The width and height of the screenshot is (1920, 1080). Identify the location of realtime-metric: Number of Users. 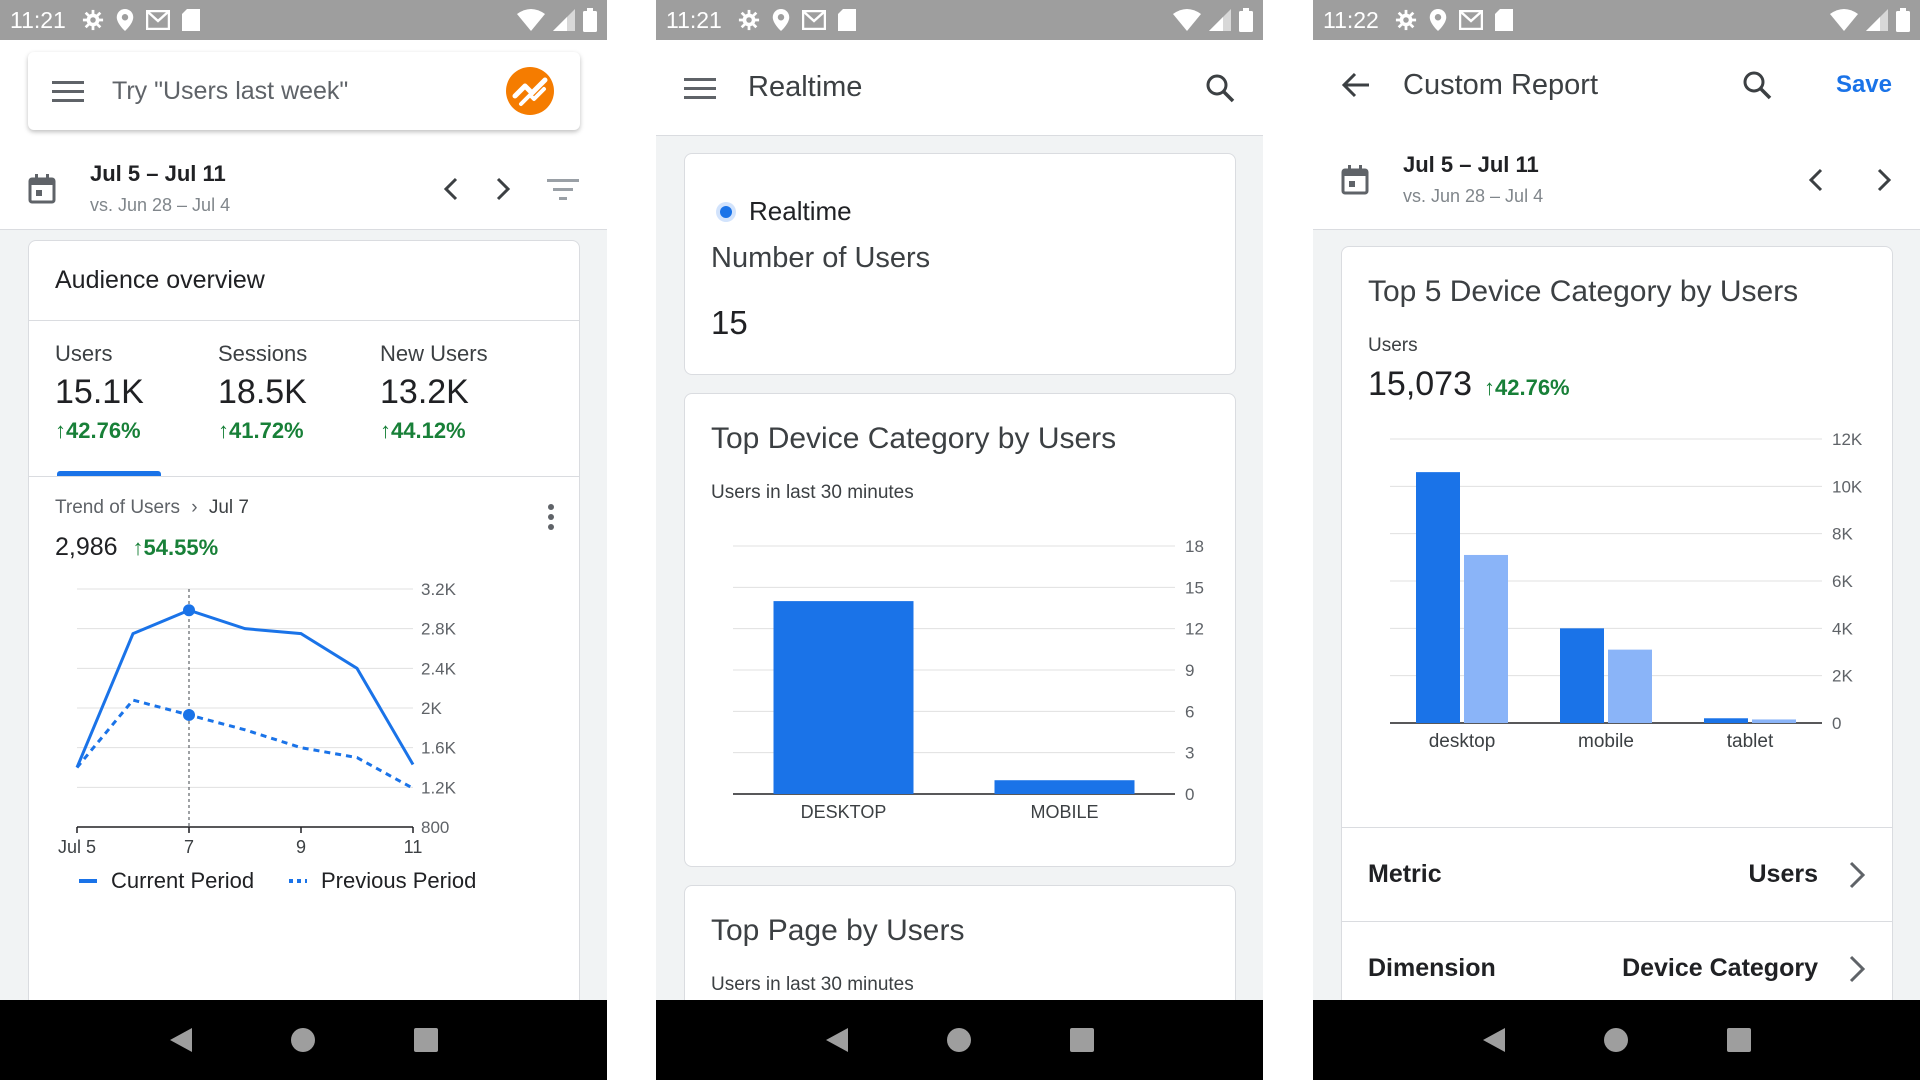
(821, 258).